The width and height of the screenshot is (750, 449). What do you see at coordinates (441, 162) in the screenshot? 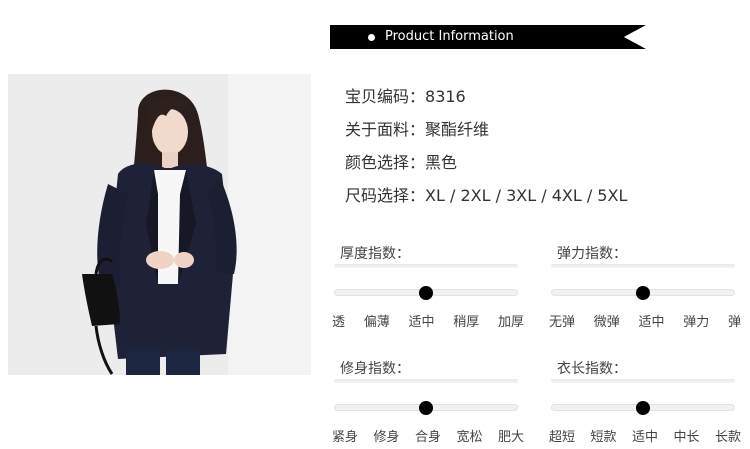
I see `info-value: 黑色` at bounding box center [441, 162].